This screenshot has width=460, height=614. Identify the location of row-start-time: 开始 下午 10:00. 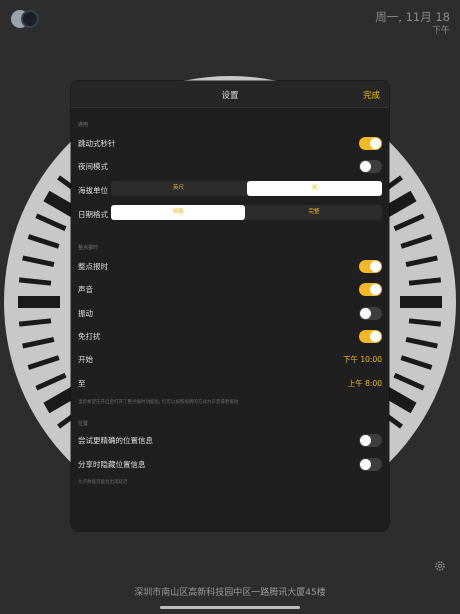
(230, 358).